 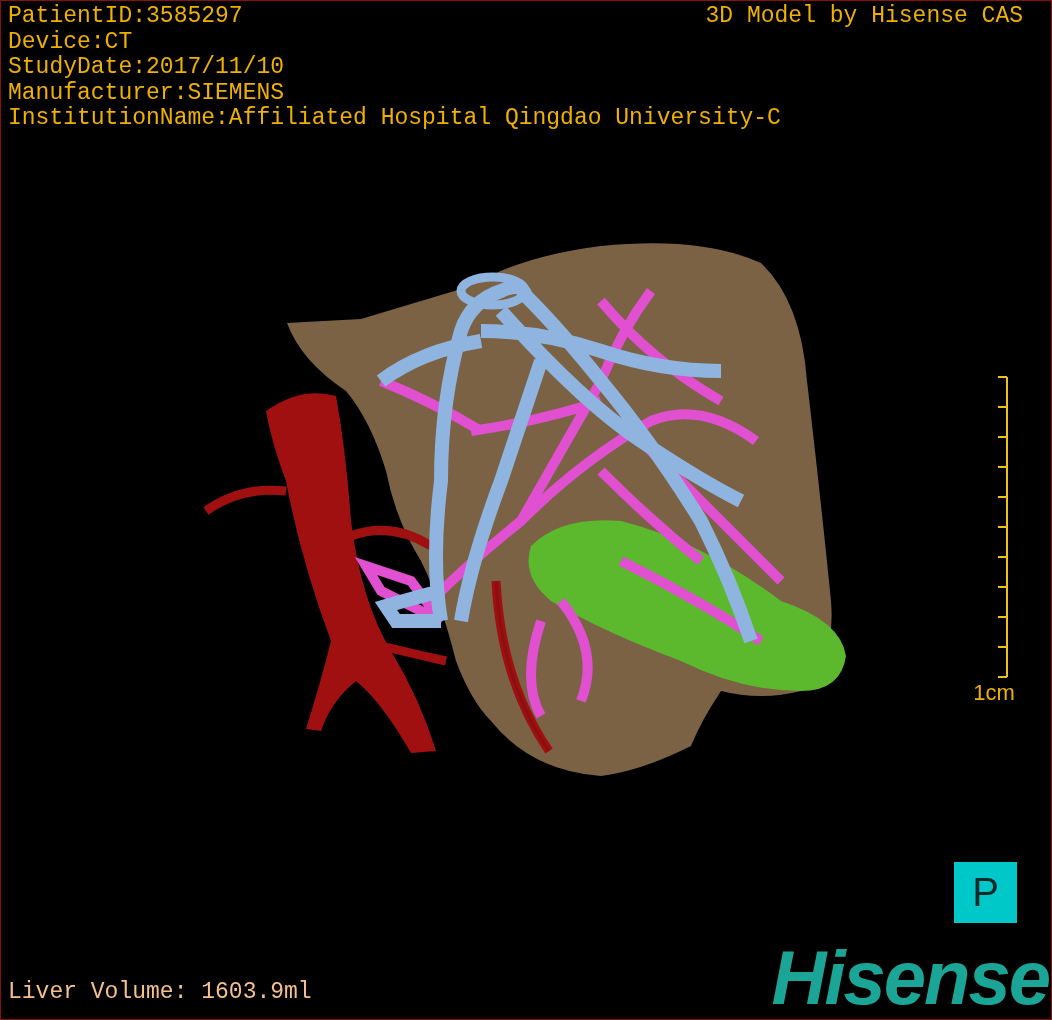 I want to click on orientation-button: P, so click(x=985, y=892).